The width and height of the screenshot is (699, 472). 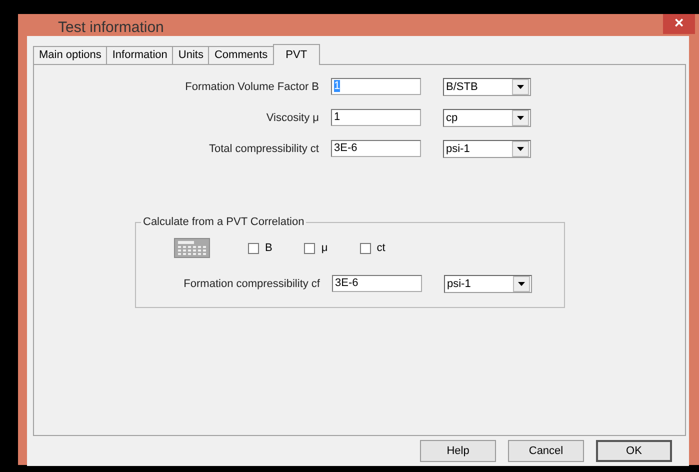 I want to click on field-label: Formation compressibility cf, so click(x=251, y=284).